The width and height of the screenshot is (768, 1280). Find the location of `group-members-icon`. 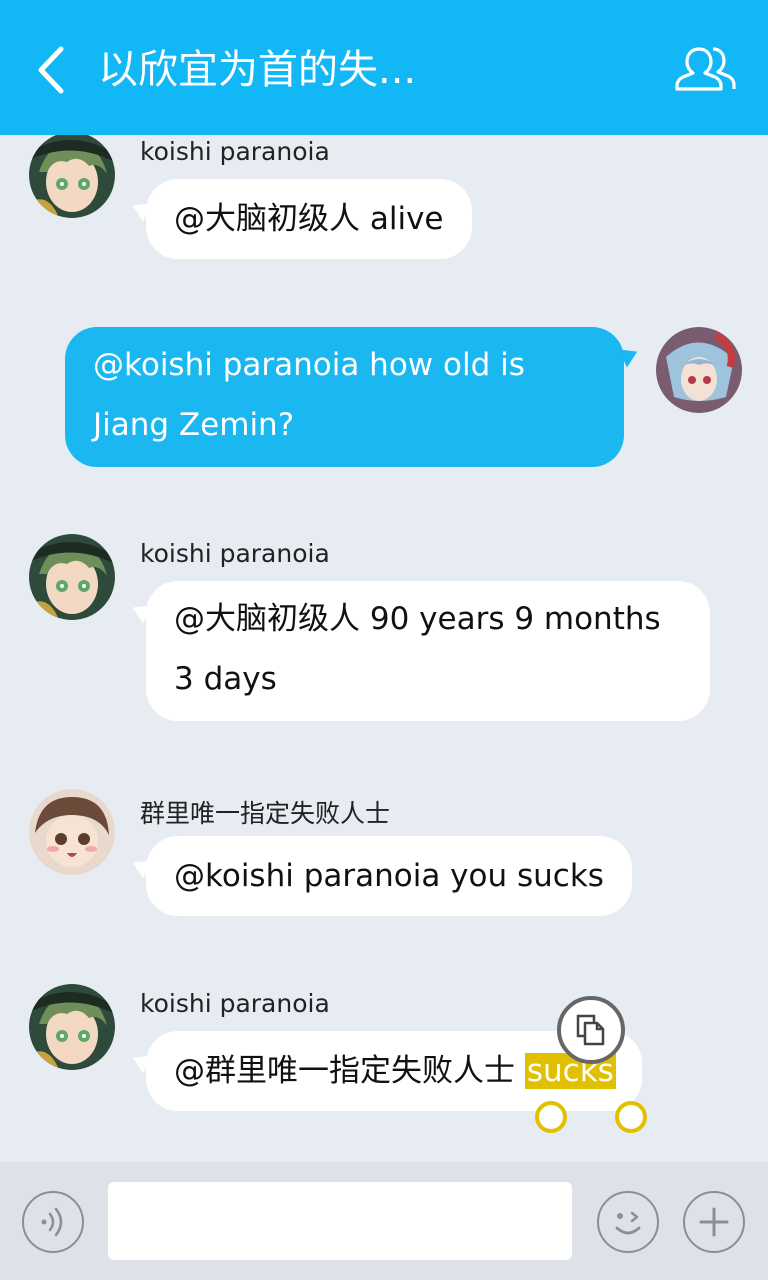

group-members-icon is located at coordinates (705, 69).